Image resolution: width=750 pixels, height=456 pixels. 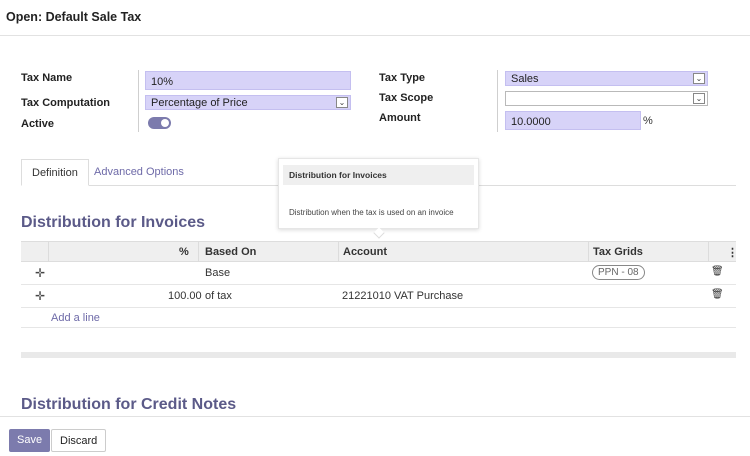 I want to click on table-row: ✛ 100.00 of tax 21221010 VAT Purchase 🗑, so click(x=378, y=296).